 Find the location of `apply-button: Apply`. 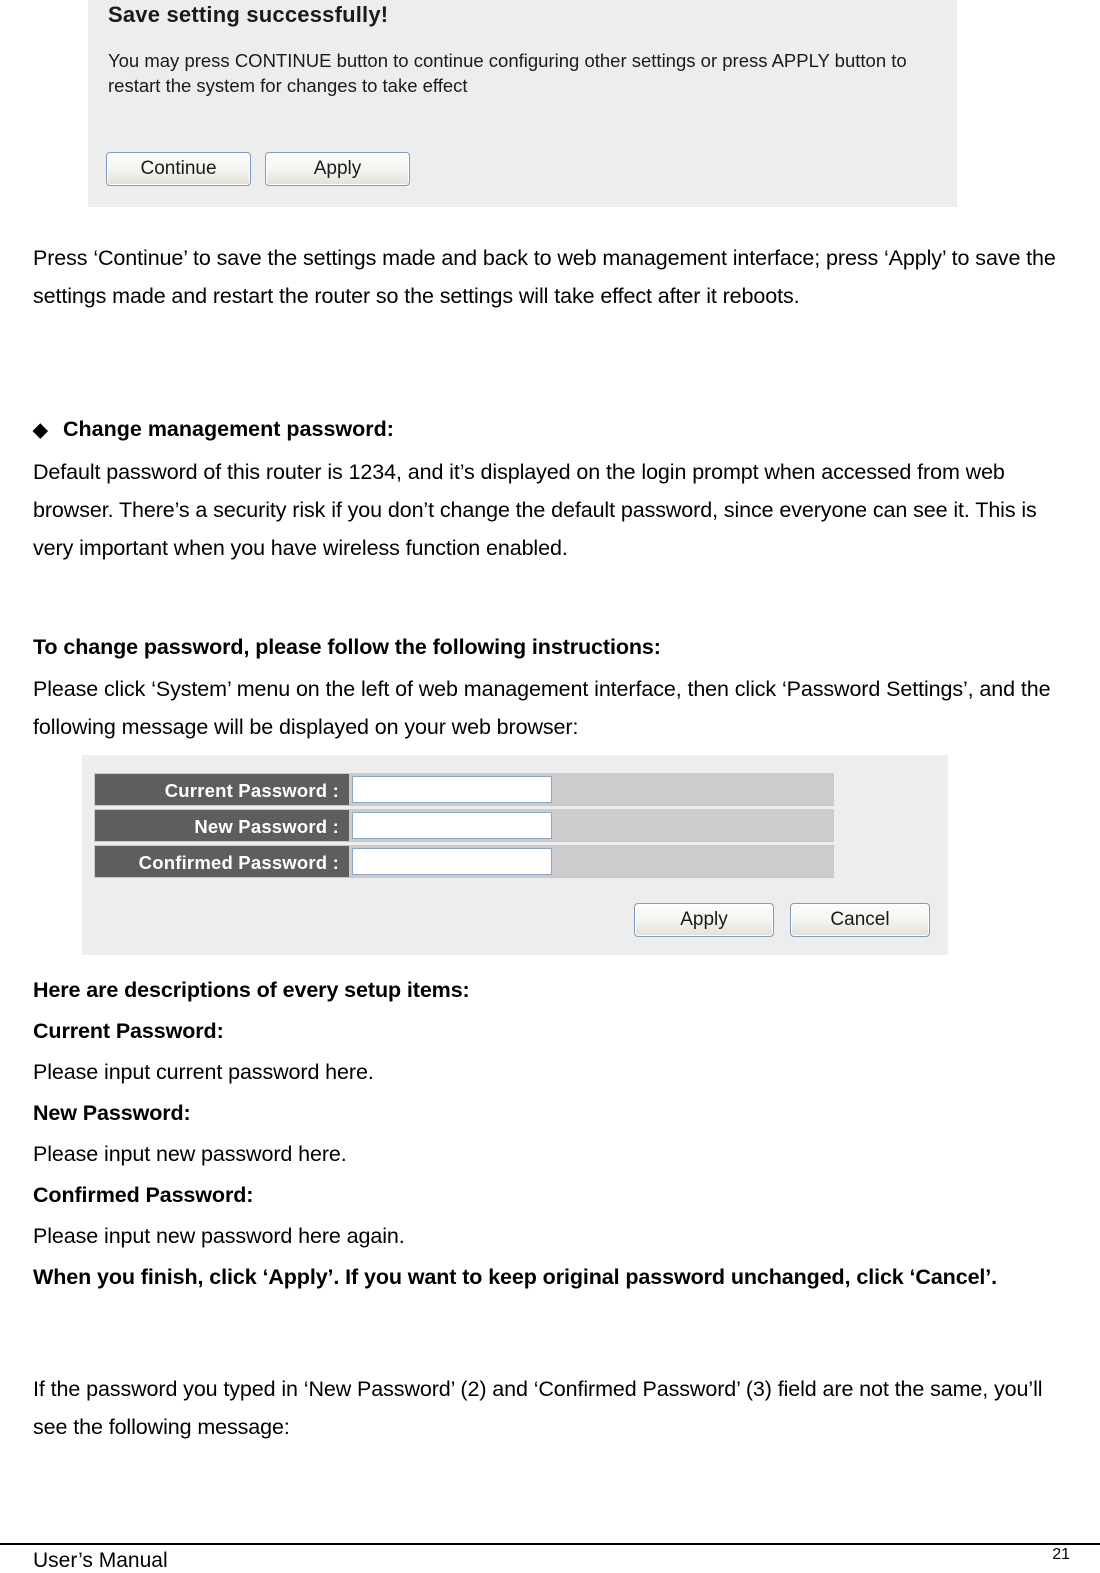

apply-button: Apply is located at coordinates (337, 169).